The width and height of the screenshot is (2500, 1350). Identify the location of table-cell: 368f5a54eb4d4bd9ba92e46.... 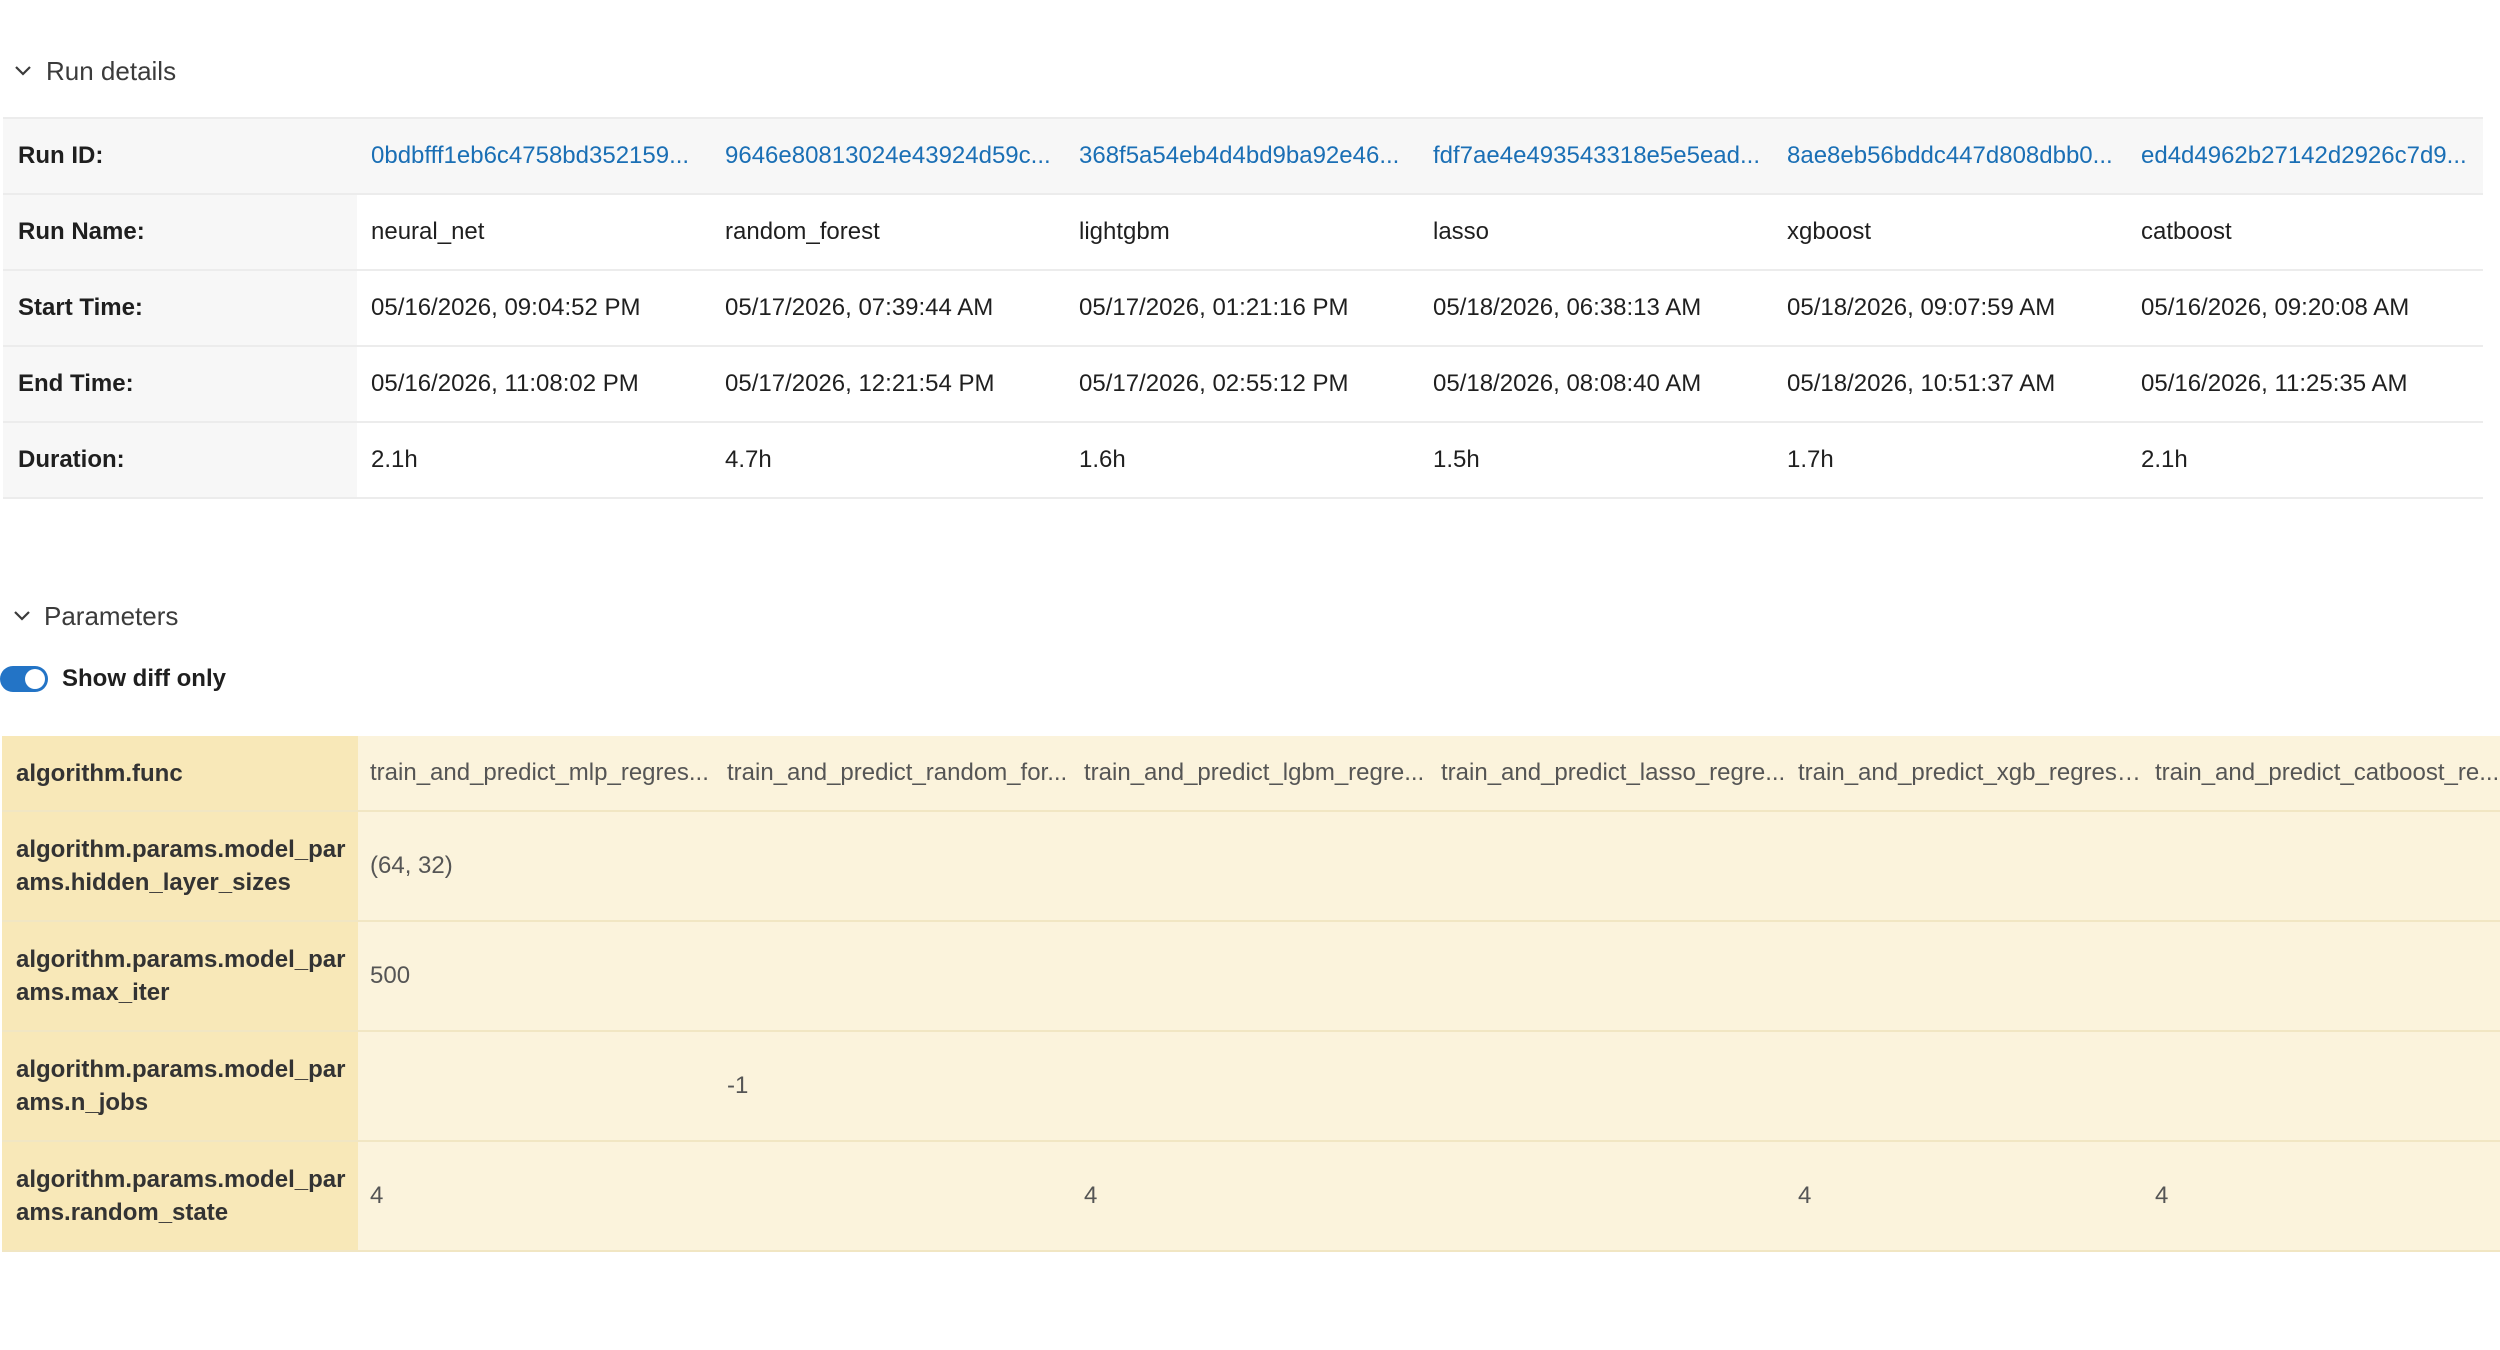
(1242, 156).